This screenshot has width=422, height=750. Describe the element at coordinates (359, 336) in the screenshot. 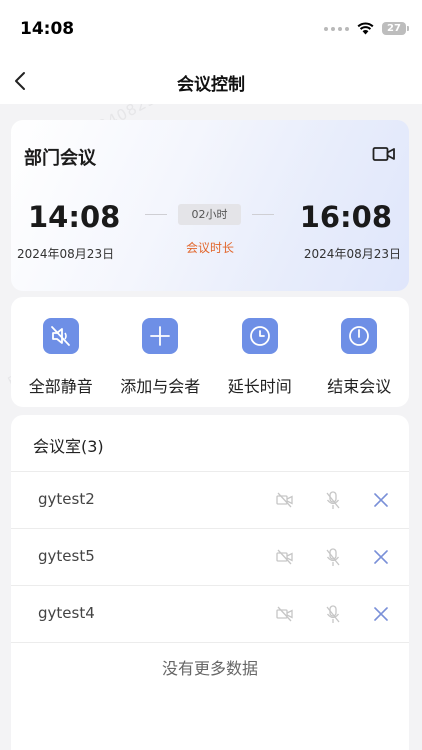

I see `power-icon` at that location.